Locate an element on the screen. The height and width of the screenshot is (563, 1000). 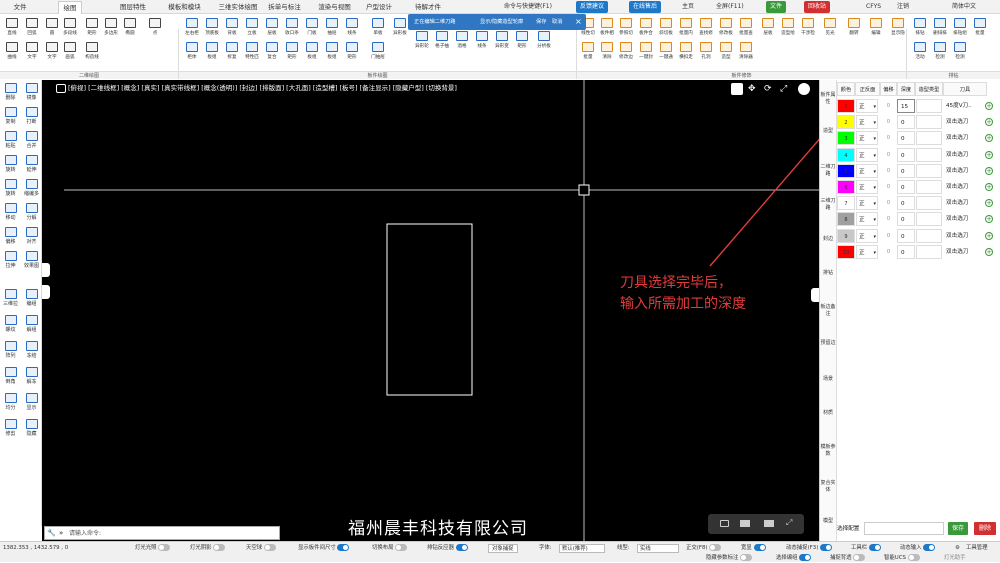
edit-tool: 移动 is located at coordinates (10, 212).